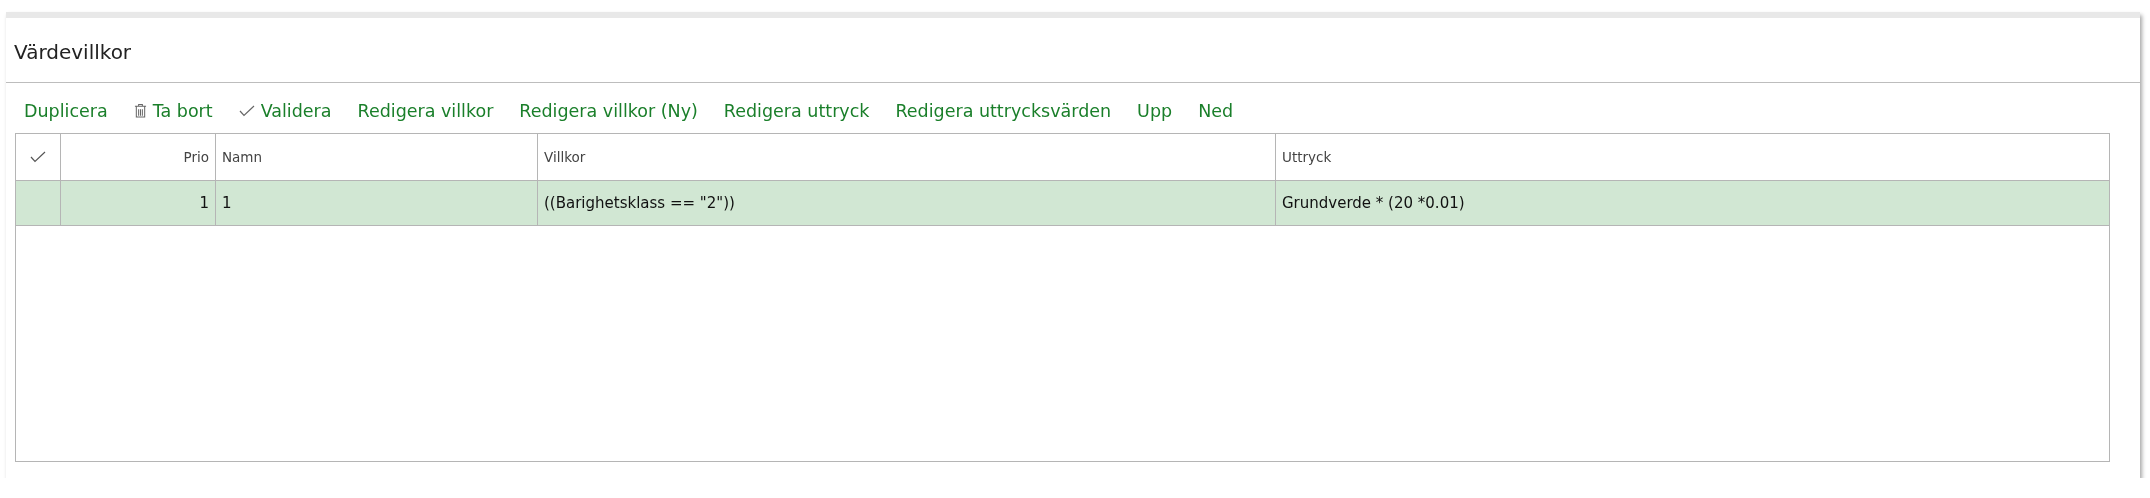 This screenshot has width=2150, height=498. What do you see at coordinates (285, 111) in the screenshot?
I see `toolbar-button: Validera` at bounding box center [285, 111].